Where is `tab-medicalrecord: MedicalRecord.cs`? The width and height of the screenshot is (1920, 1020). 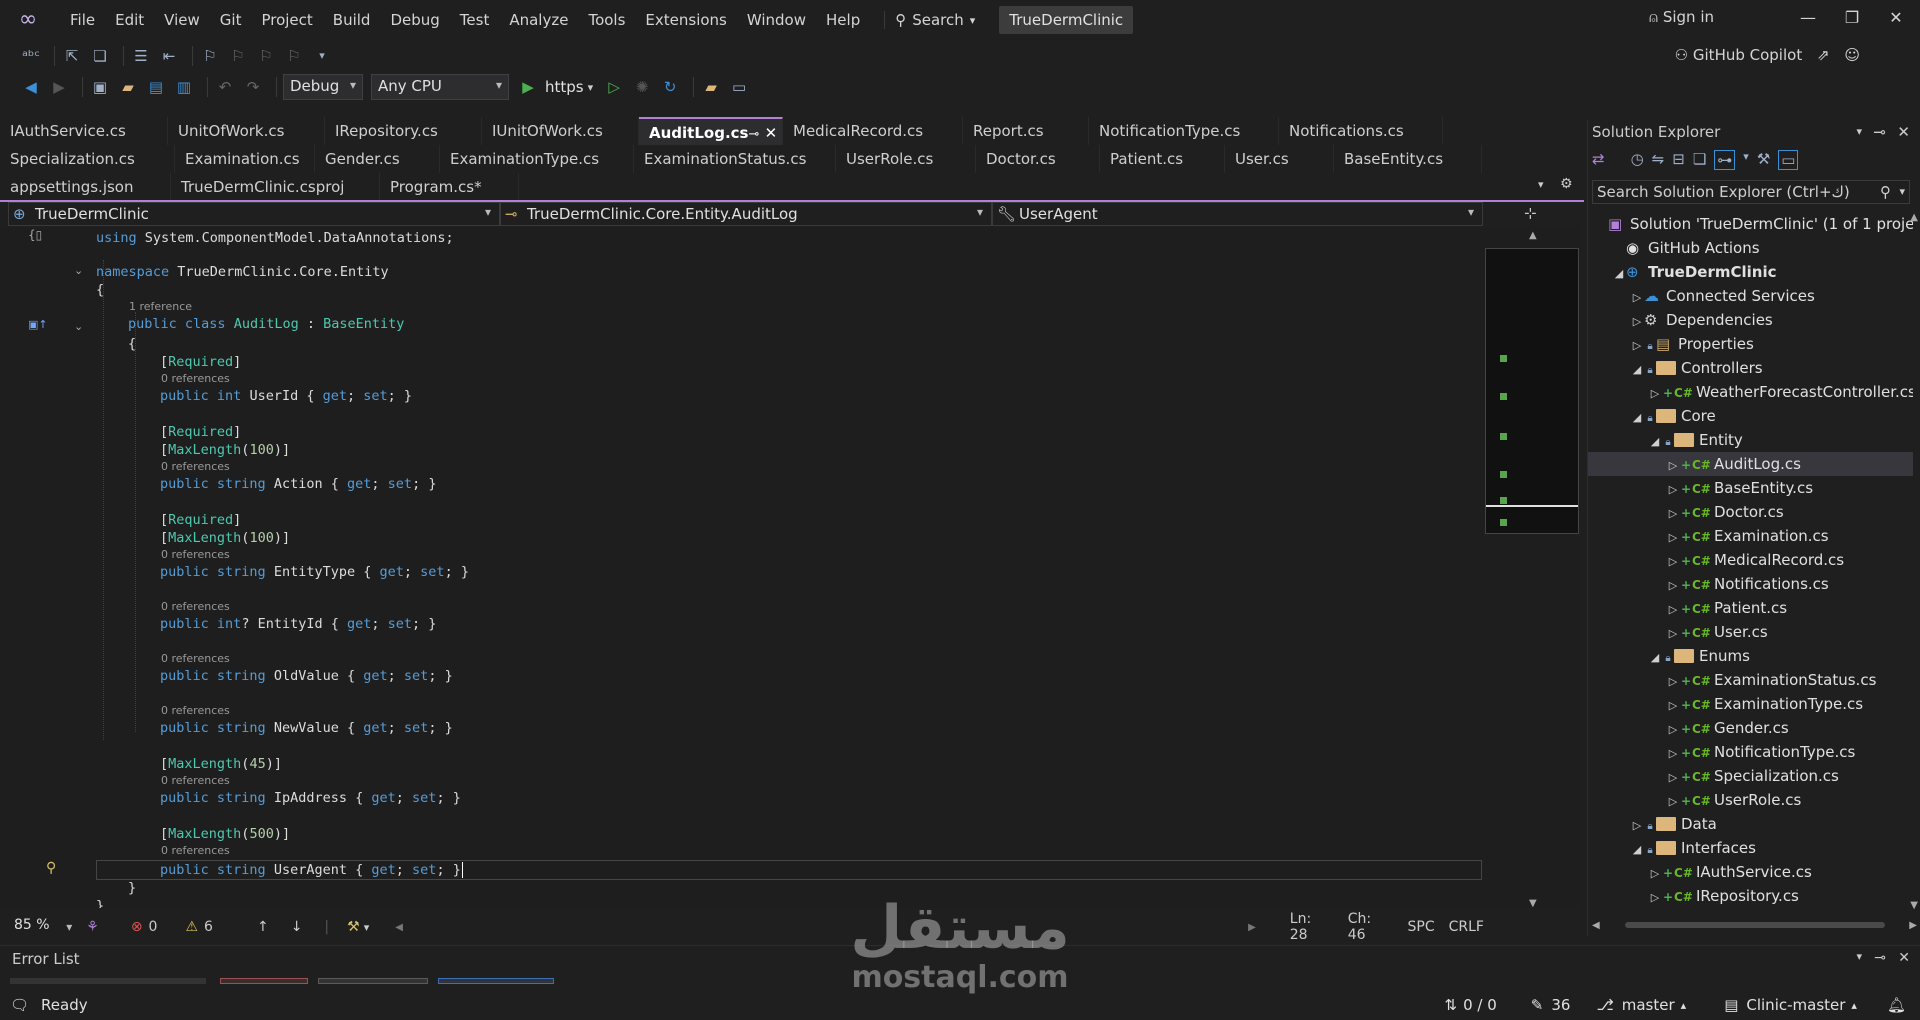 tab-medicalrecord: MedicalRecord.cs is located at coordinates (873, 131).